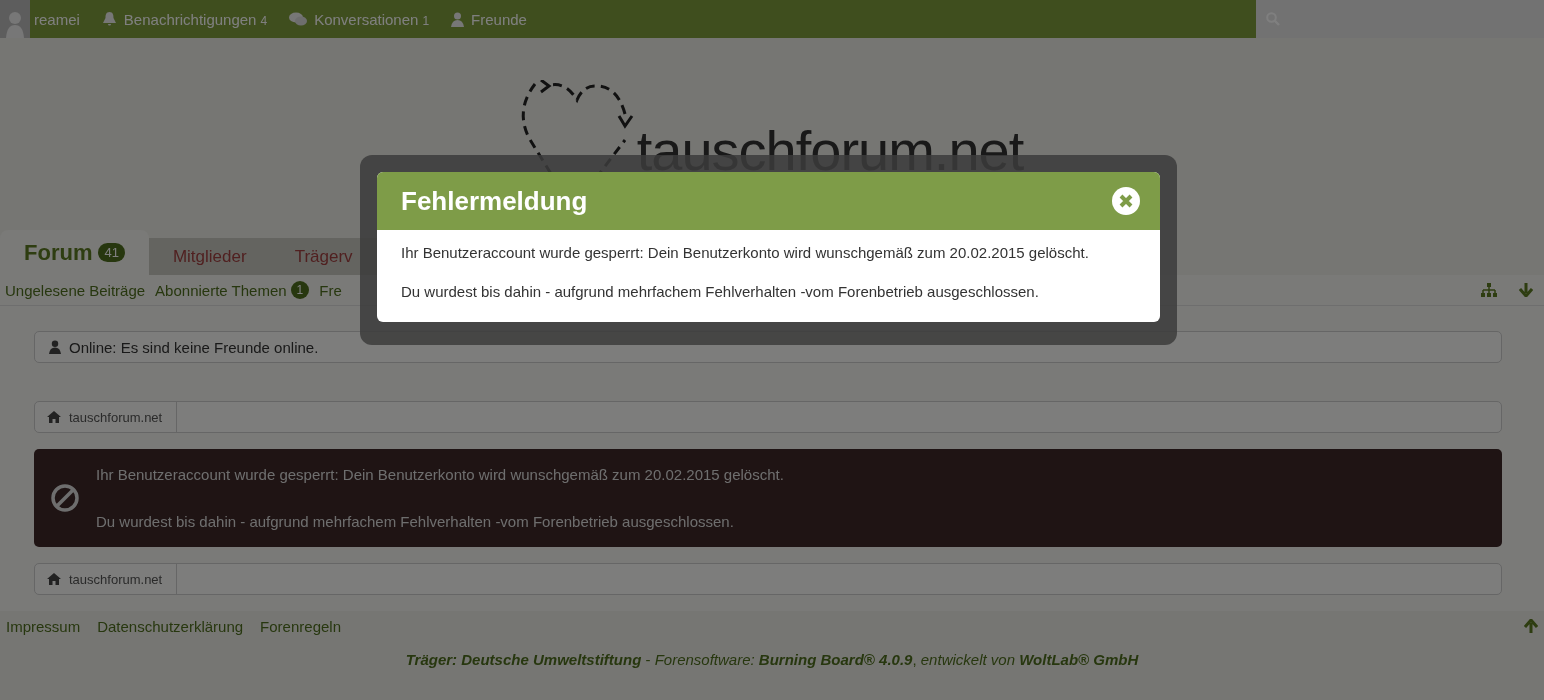 Image resolution: width=1544 pixels, height=700 pixels. I want to click on nav-tab: Mitglieder, so click(209, 256).